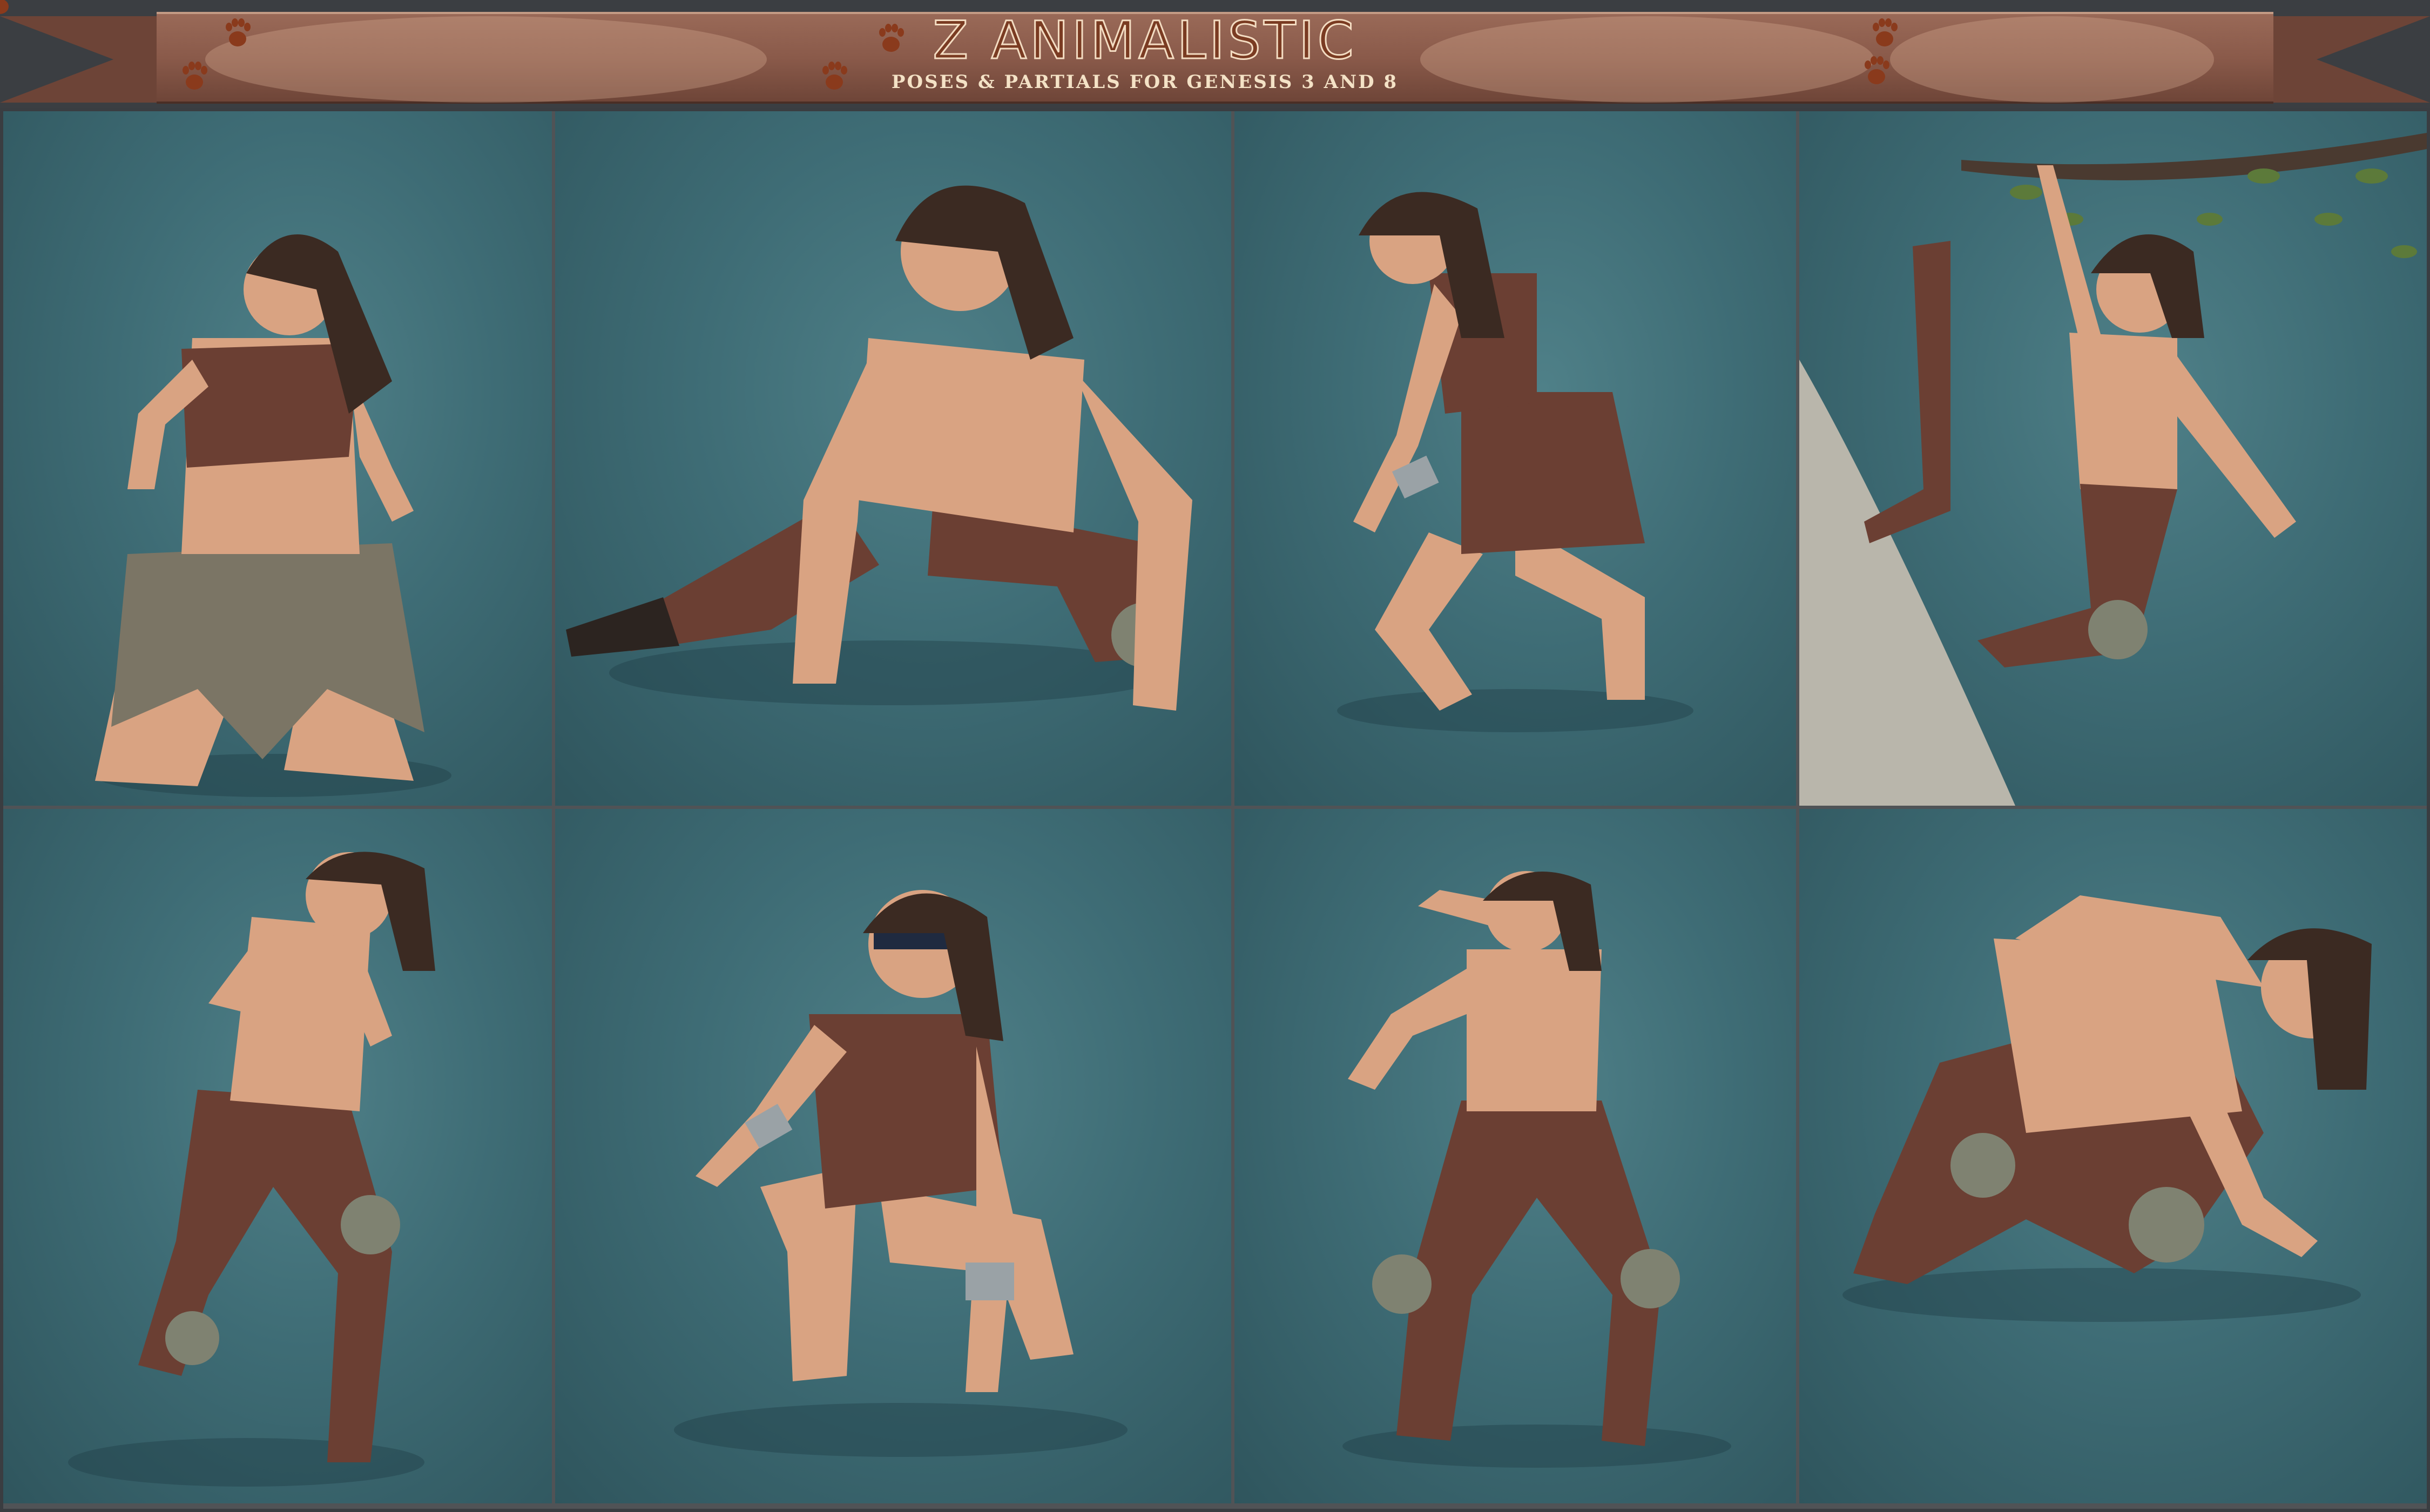  Describe the element at coordinates (2107, 1108) in the screenshot. I see `figure-male-crouch` at that location.